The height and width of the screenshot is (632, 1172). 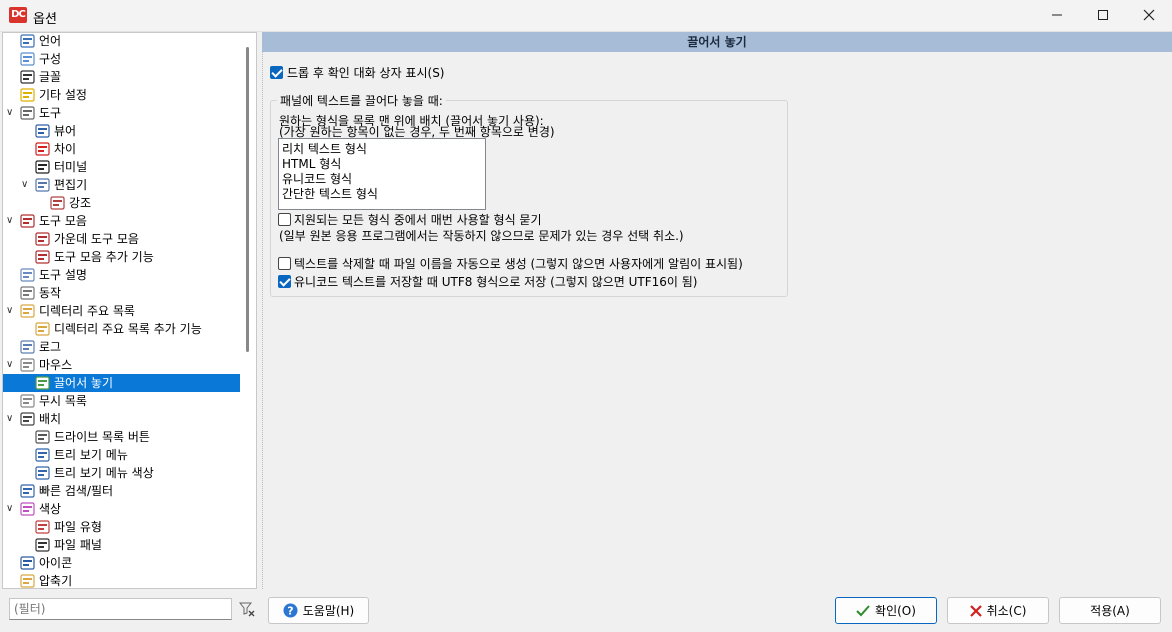 What do you see at coordinates (27, 347) in the screenshot?
I see `log-icon` at bounding box center [27, 347].